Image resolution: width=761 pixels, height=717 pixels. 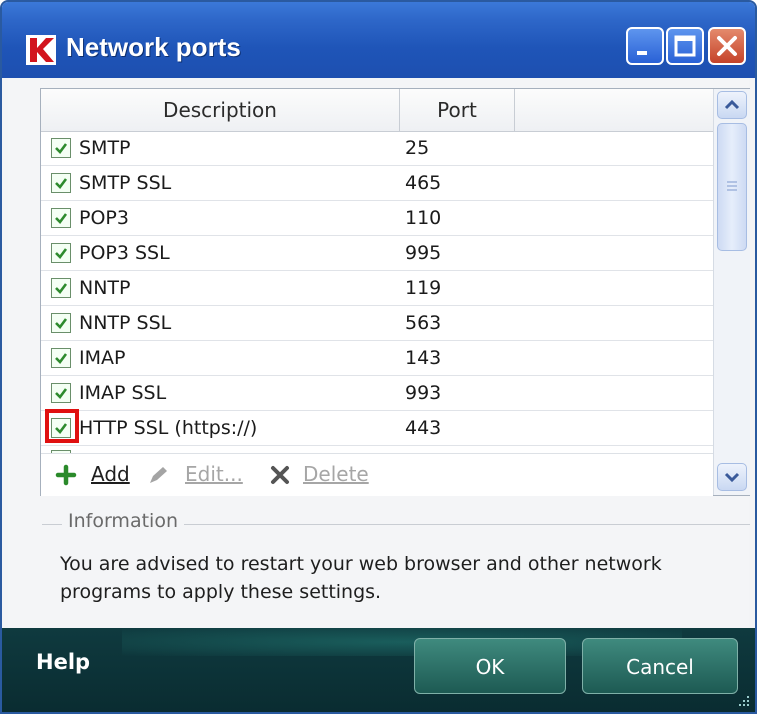 I want to click on close-button, so click(x=727, y=46).